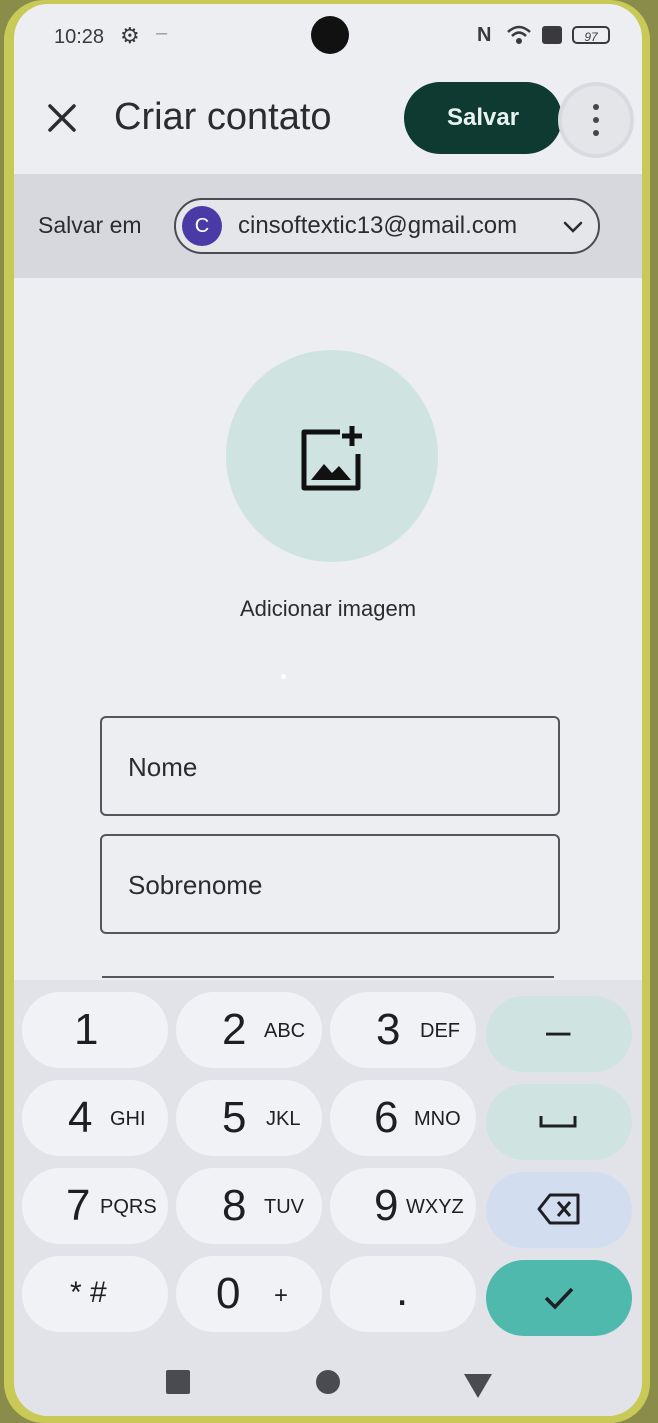  What do you see at coordinates (78, 1205) in the screenshot?
I see `key-digit: 7` at bounding box center [78, 1205].